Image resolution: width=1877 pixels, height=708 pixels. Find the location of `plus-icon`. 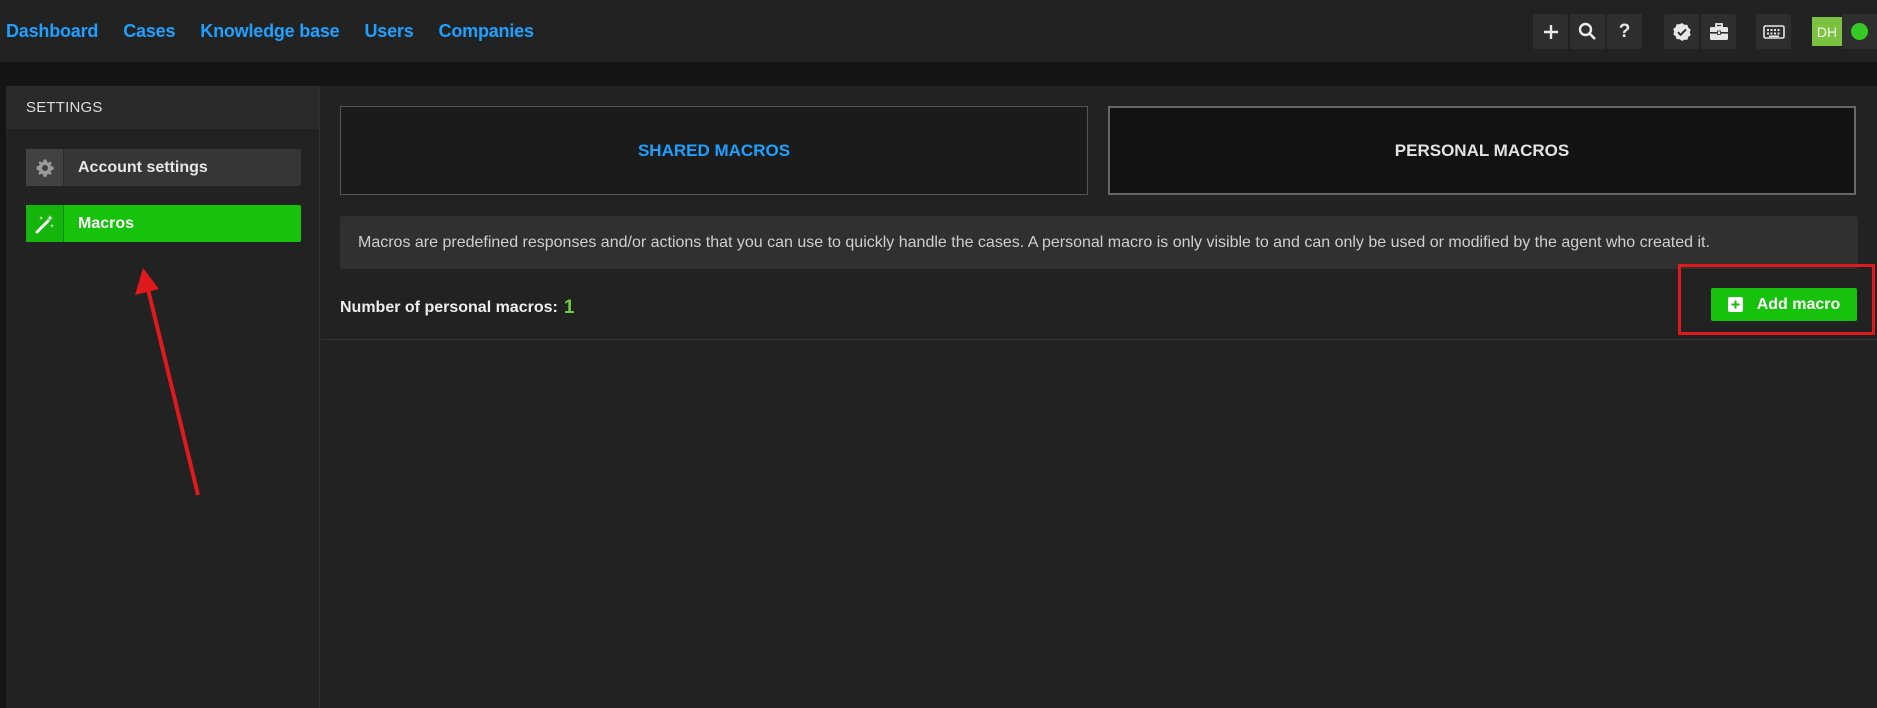

plus-icon is located at coordinates (1550, 31).